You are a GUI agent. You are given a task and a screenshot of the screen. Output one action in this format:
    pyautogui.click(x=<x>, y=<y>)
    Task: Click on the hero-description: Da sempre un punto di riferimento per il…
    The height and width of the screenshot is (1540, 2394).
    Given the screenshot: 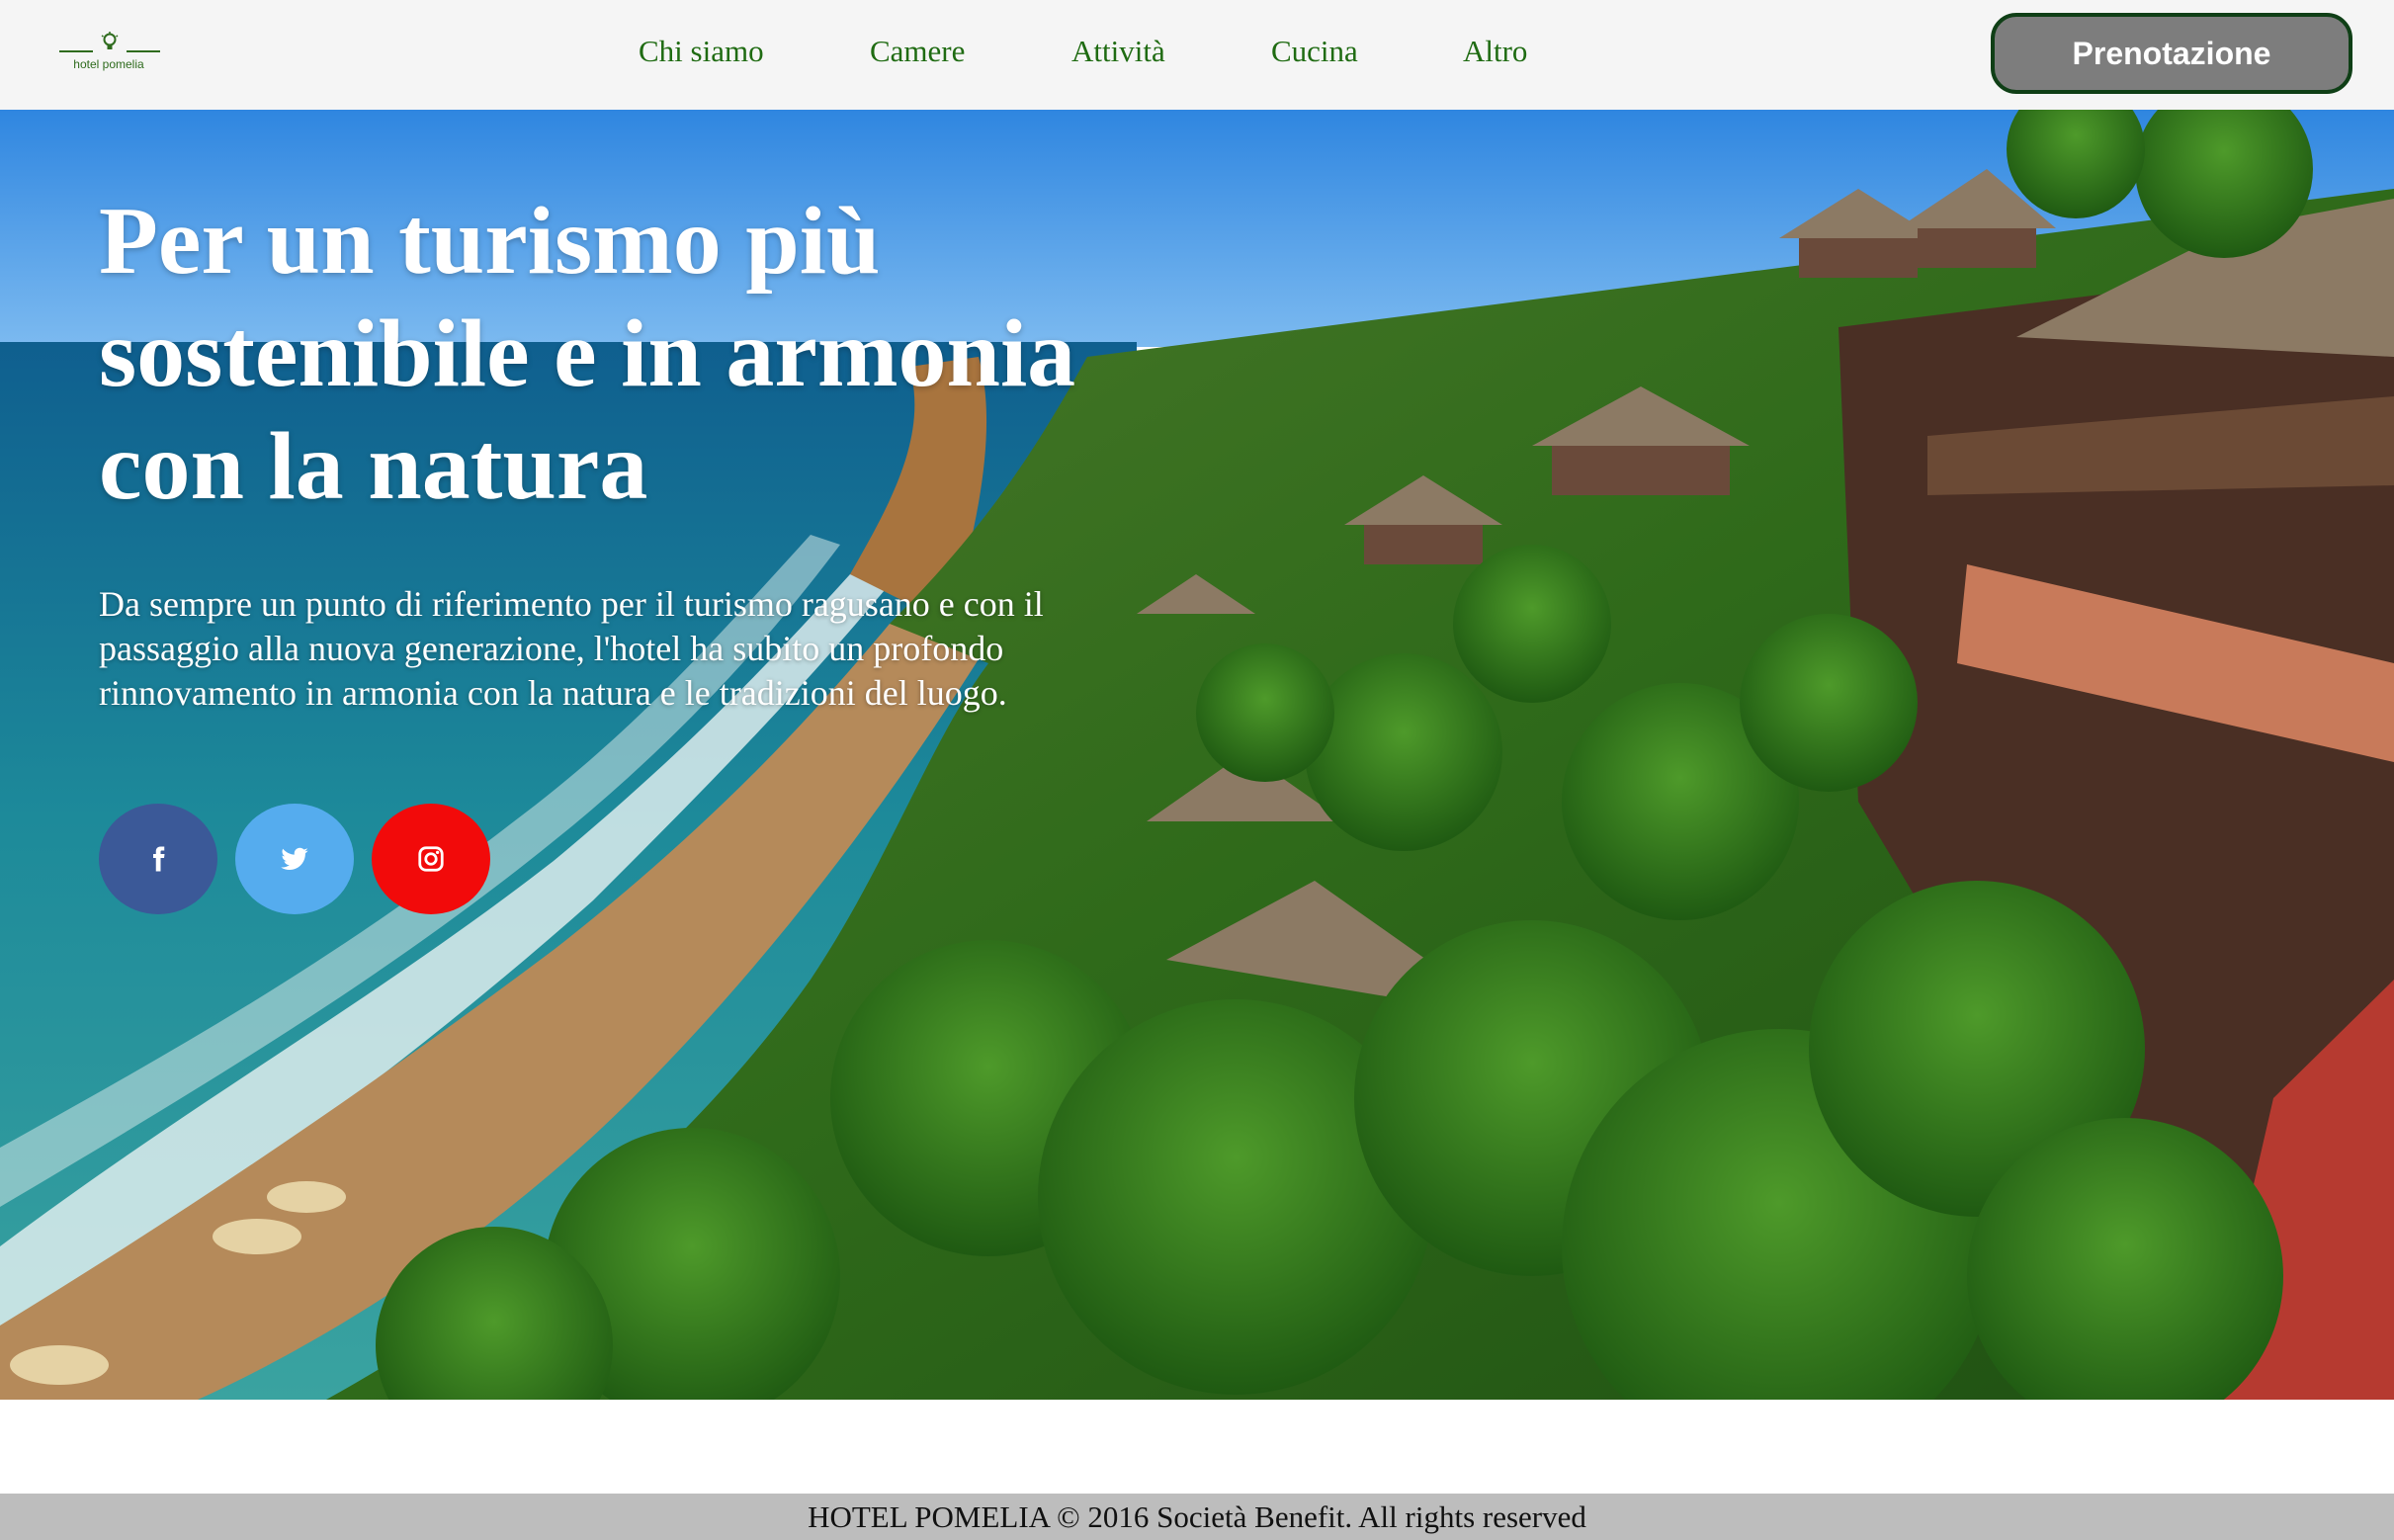 What is the action you would take?
    pyautogui.click(x=571, y=648)
    